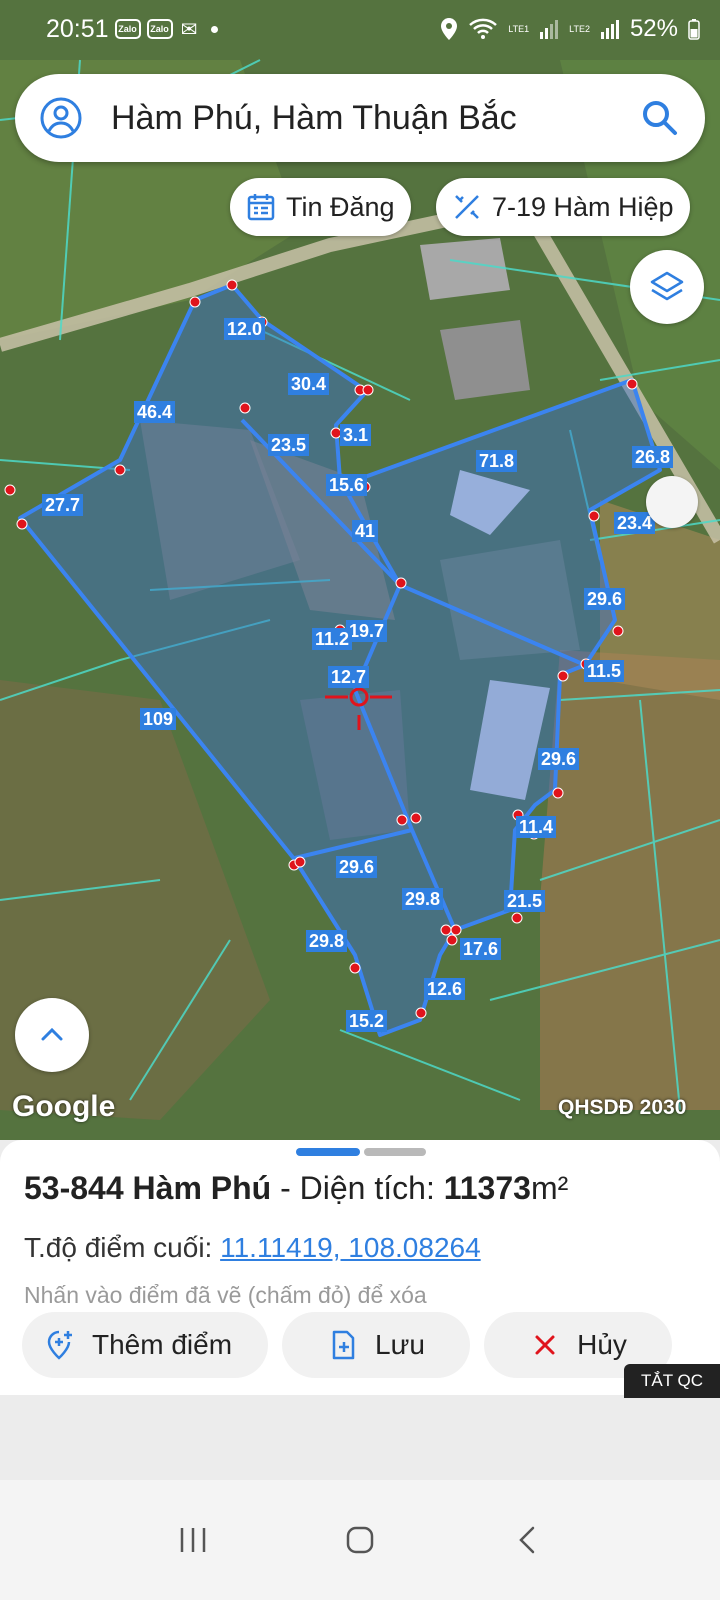  What do you see at coordinates (487, 1188) in the screenshot?
I see `area-value: 11373` at bounding box center [487, 1188].